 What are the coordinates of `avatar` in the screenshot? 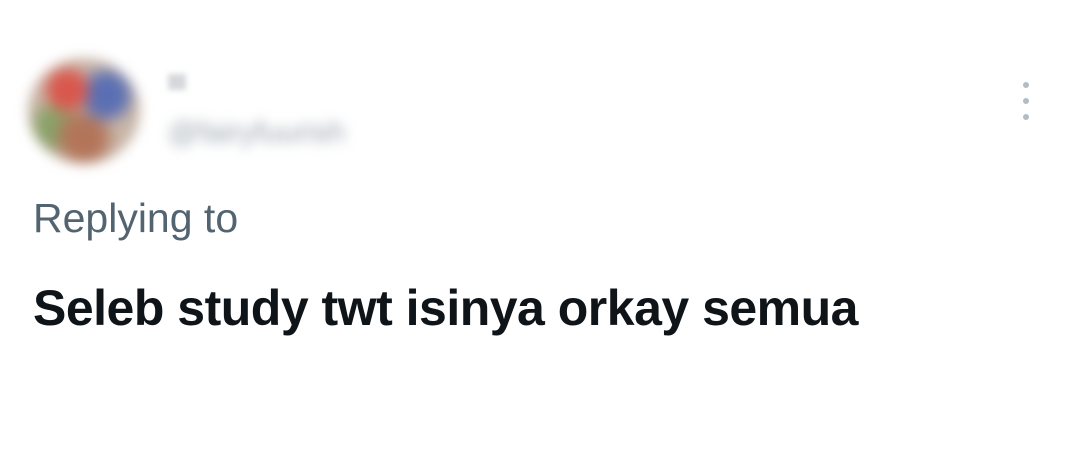 It's located at (84, 111).